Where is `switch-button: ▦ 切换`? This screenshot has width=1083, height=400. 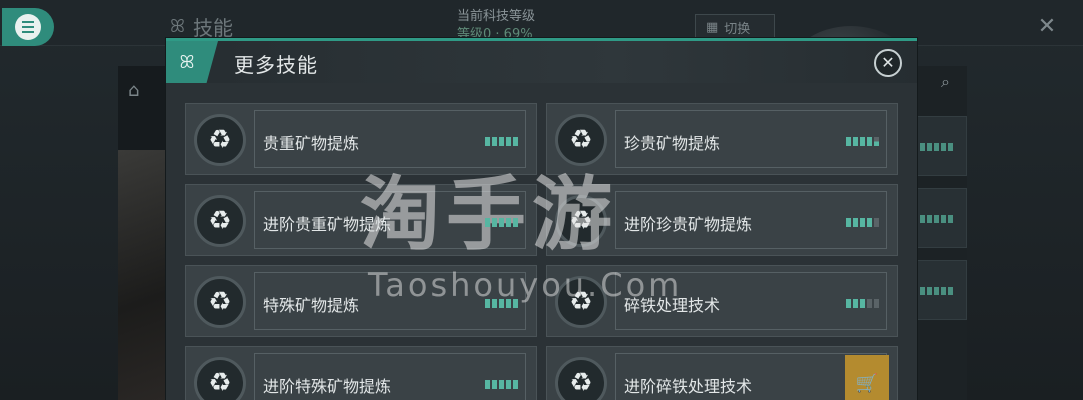 switch-button: ▦ 切换 is located at coordinates (735, 27).